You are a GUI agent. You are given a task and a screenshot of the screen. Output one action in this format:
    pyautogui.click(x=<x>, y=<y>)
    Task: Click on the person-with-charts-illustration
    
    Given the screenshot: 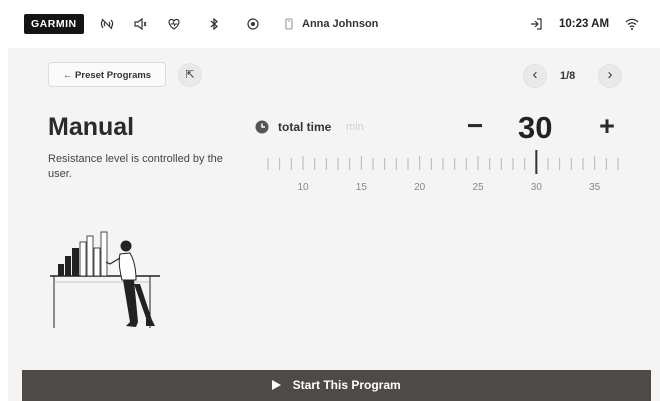 What is the action you would take?
    pyautogui.click(x=105, y=279)
    